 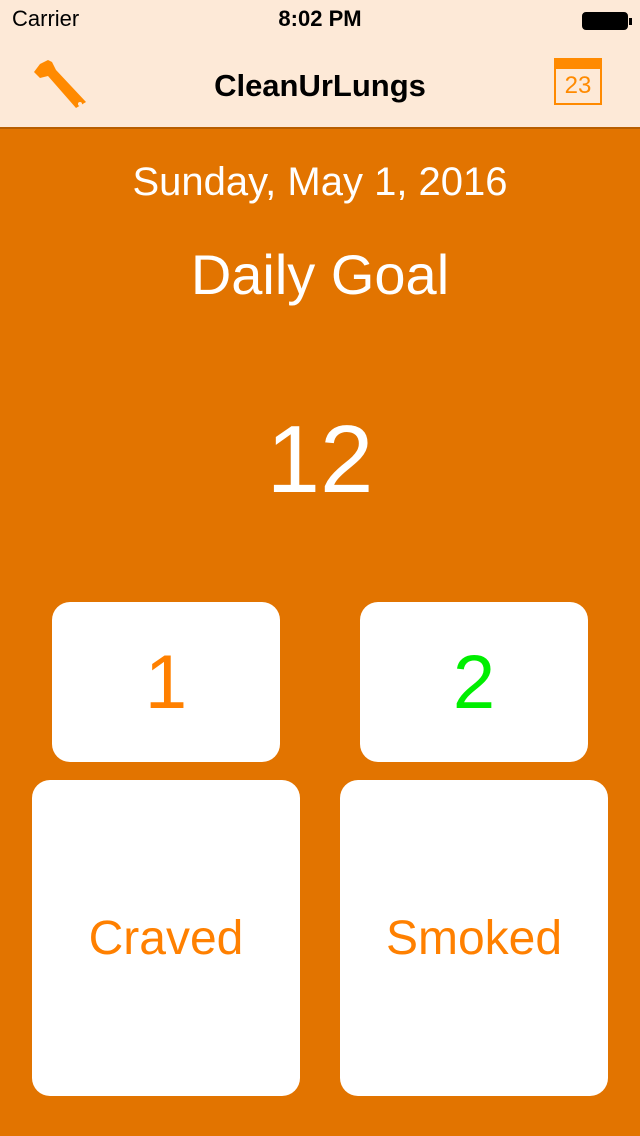 What do you see at coordinates (320, 459) in the screenshot?
I see `daily-goal-value: 12` at bounding box center [320, 459].